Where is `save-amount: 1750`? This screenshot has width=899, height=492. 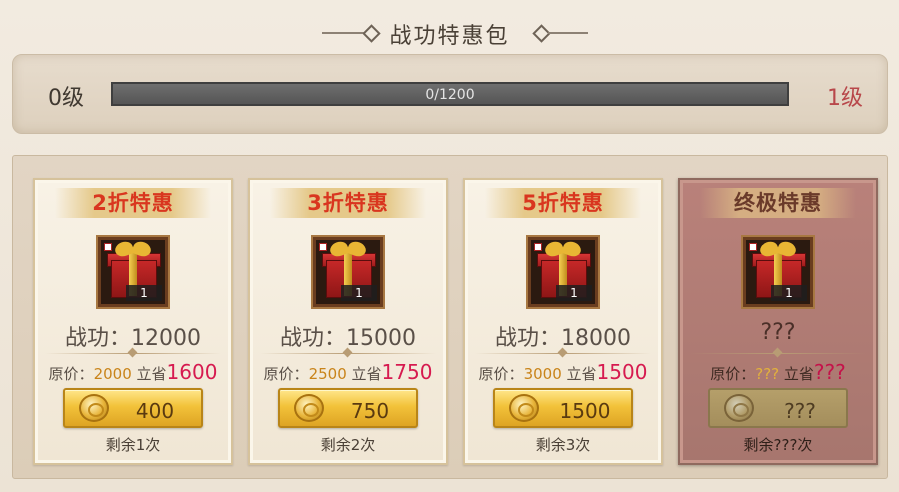
save-amount: 1750 is located at coordinates (407, 372).